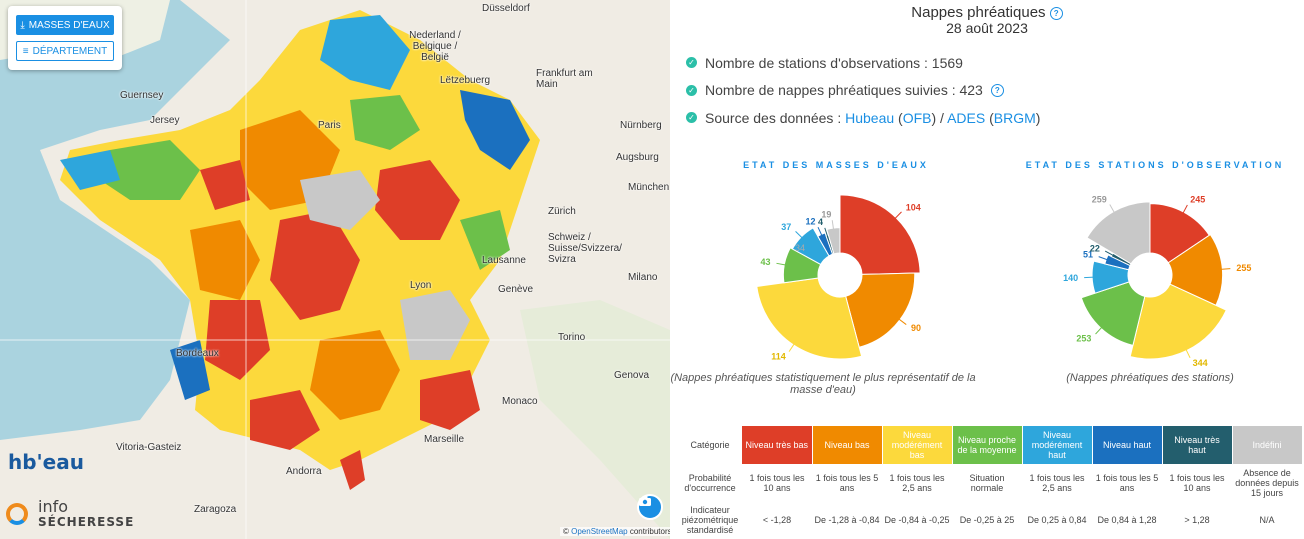 This screenshot has height=539, width=1304. Describe the element at coordinates (811, 222) in the screenshot. I see `data-label: 12` at that location.